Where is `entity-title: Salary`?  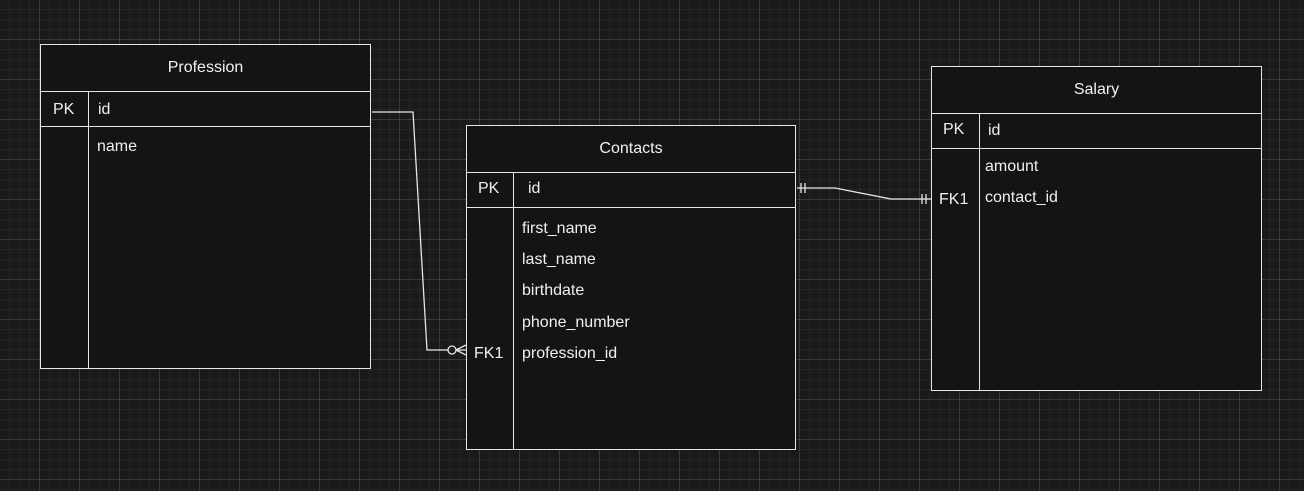 entity-title: Salary is located at coordinates (1096, 90).